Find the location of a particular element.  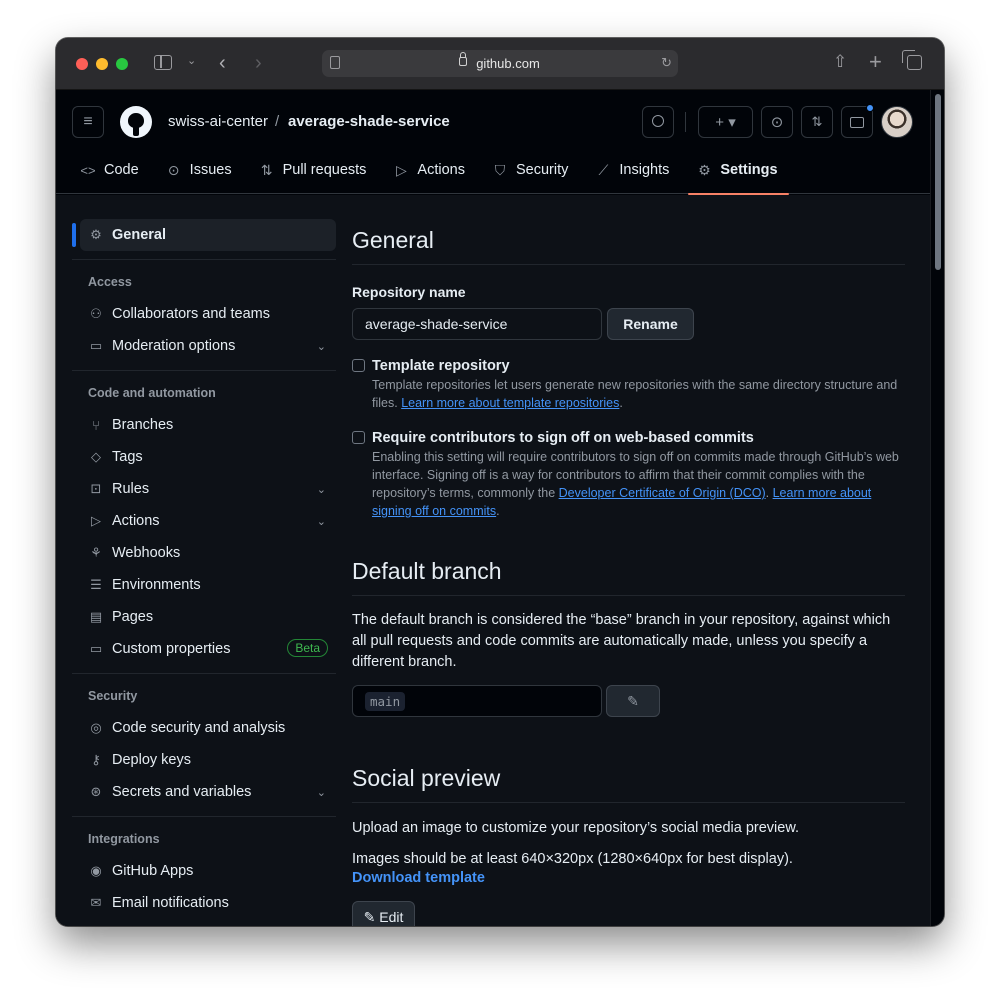

people-icon: ⚇ is located at coordinates (96, 313).